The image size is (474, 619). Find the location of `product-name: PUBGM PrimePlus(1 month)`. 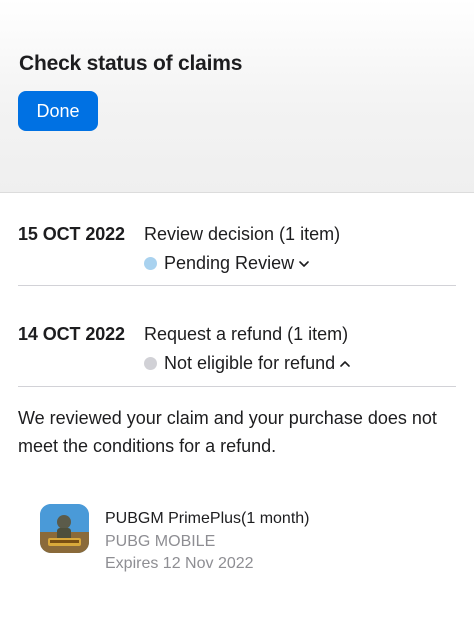

product-name: PUBGM PrimePlus(1 month) is located at coordinates (207, 518).